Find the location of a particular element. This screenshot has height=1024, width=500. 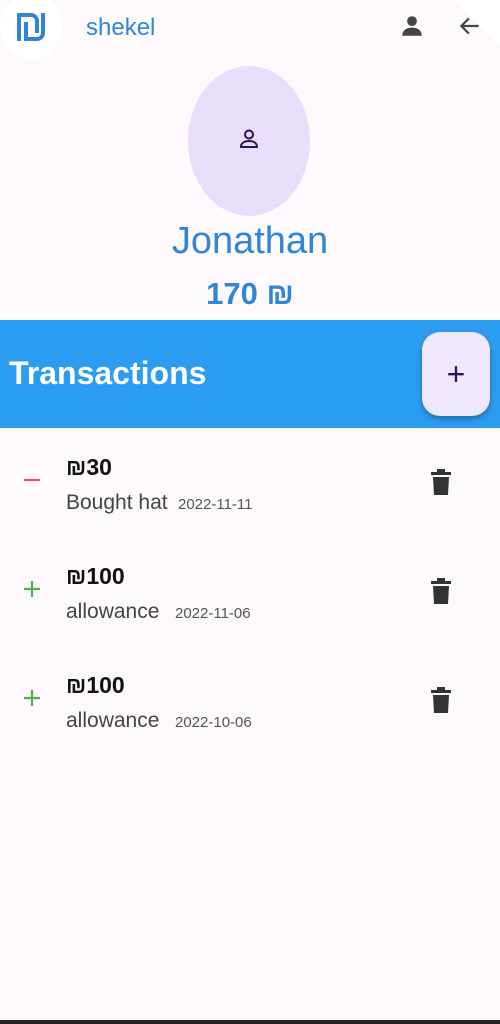

profile-button is located at coordinates (412, 28).